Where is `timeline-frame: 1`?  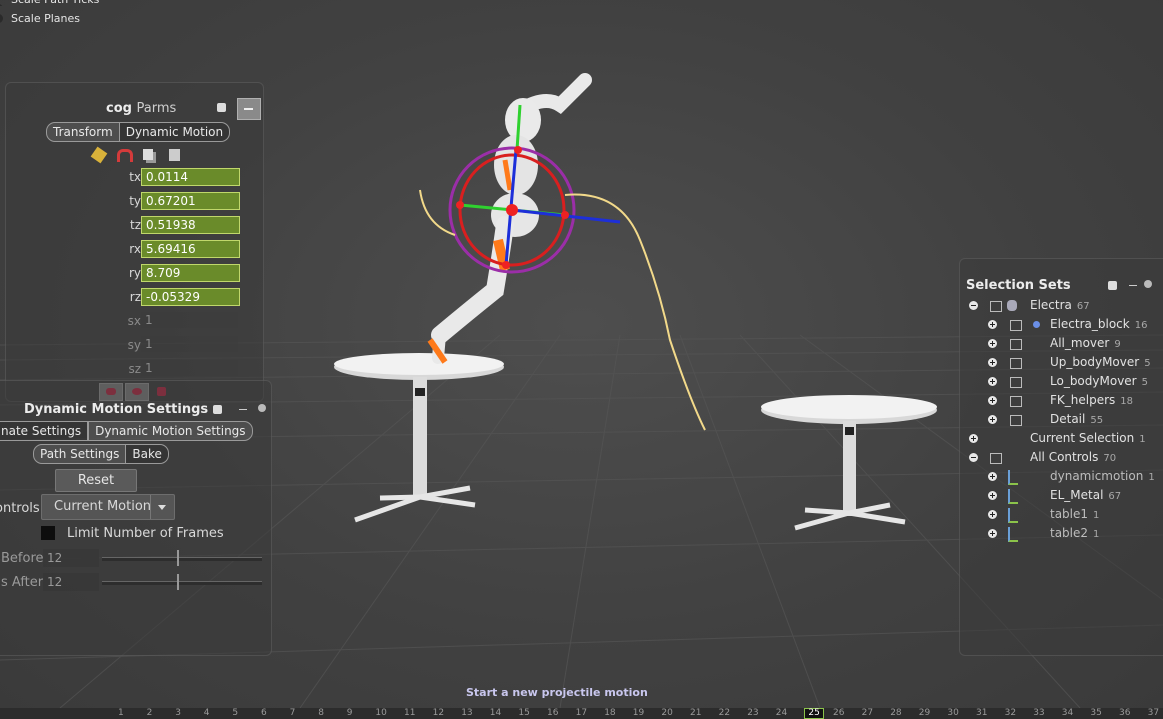 timeline-frame: 1 is located at coordinates (121, 713).